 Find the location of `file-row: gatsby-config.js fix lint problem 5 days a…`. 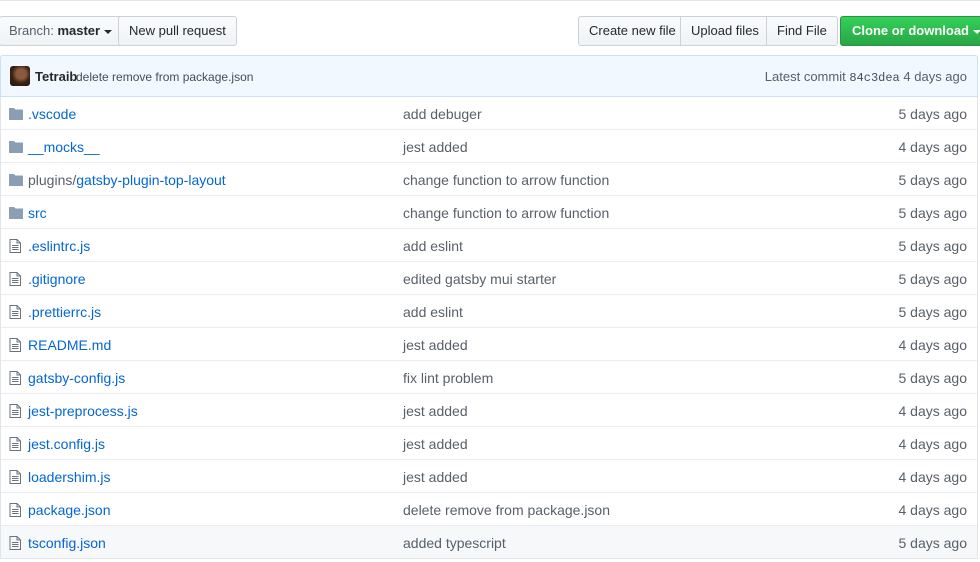

file-row: gatsby-config.js fix lint problem 5 days a… is located at coordinates (489, 377).